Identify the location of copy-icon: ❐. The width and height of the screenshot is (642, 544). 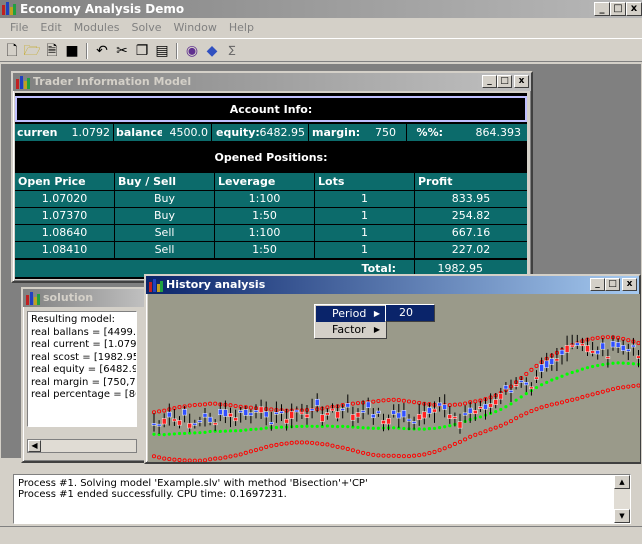
(142, 51).